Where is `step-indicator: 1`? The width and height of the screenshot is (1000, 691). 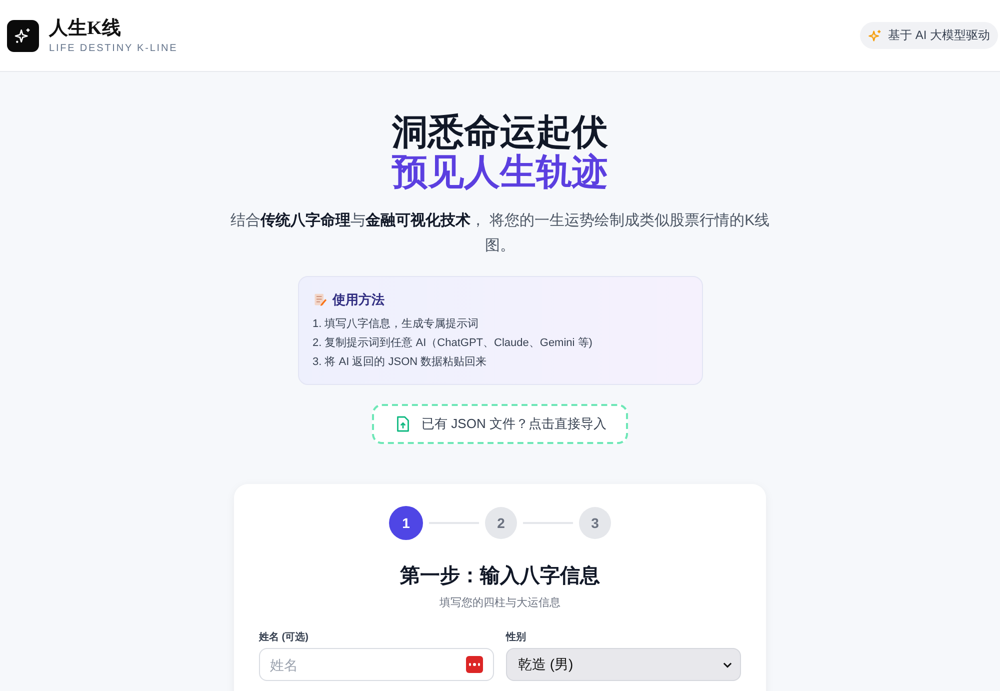 step-indicator: 1 is located at coordinates (406, 523).